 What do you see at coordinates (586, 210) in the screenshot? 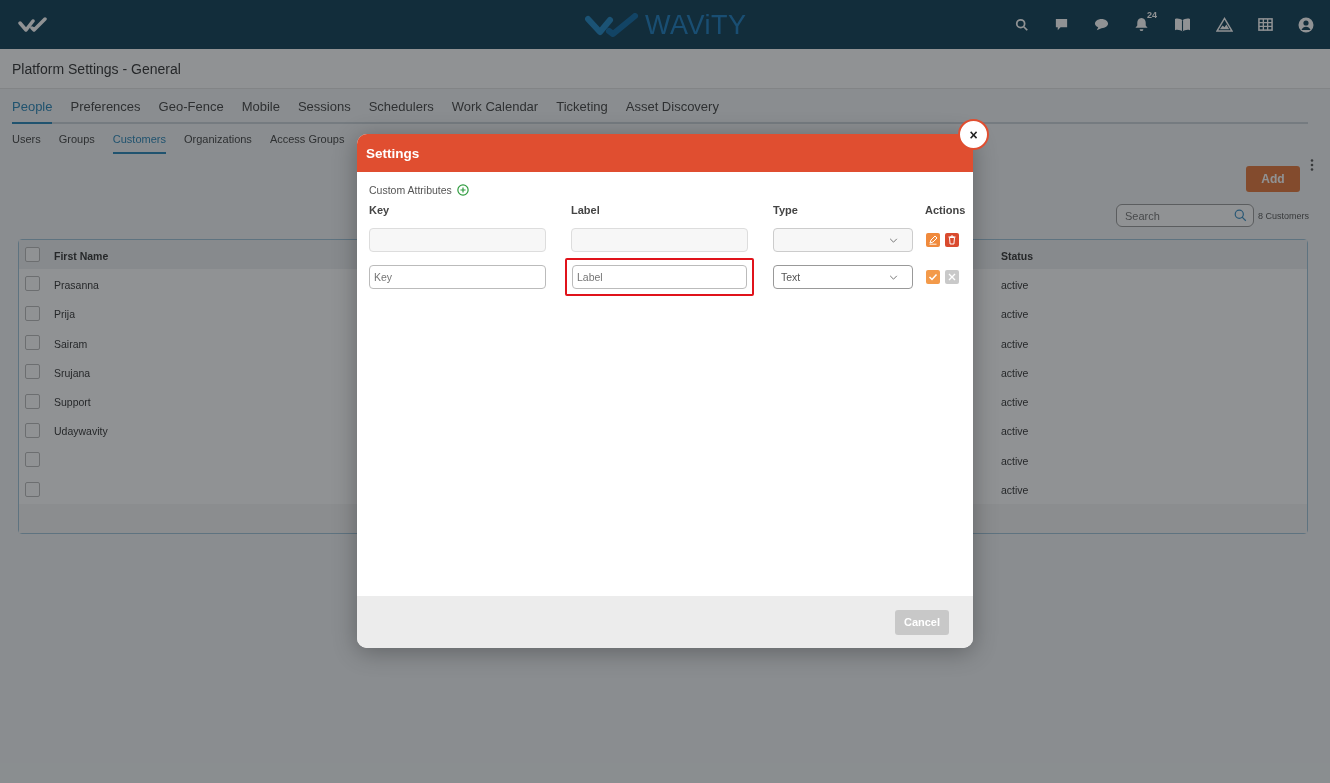
I see `column-header: Label` at bounding box center [586, 210].